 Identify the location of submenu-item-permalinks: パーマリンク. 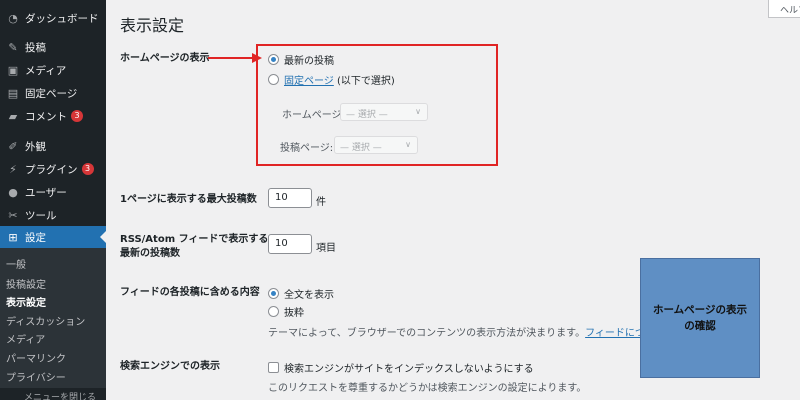
(36, 357).